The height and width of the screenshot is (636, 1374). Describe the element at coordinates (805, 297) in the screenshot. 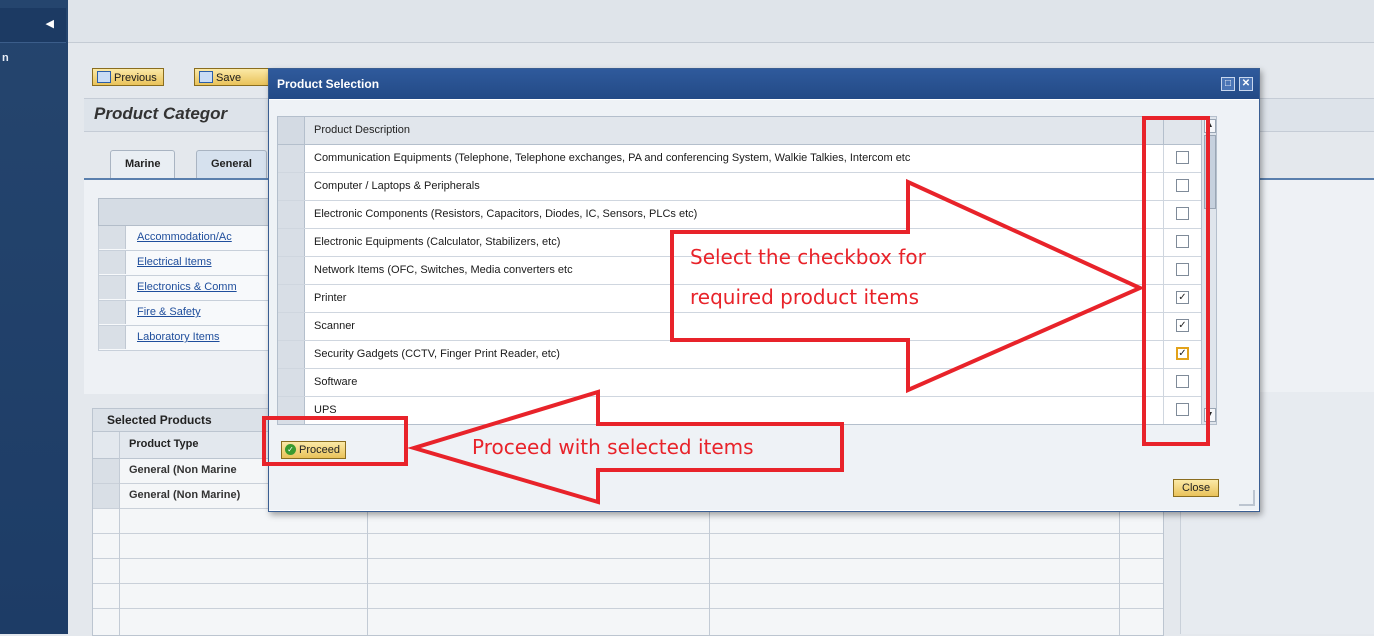

I see `checkbox-hint-text-line2: required product items` at that location.